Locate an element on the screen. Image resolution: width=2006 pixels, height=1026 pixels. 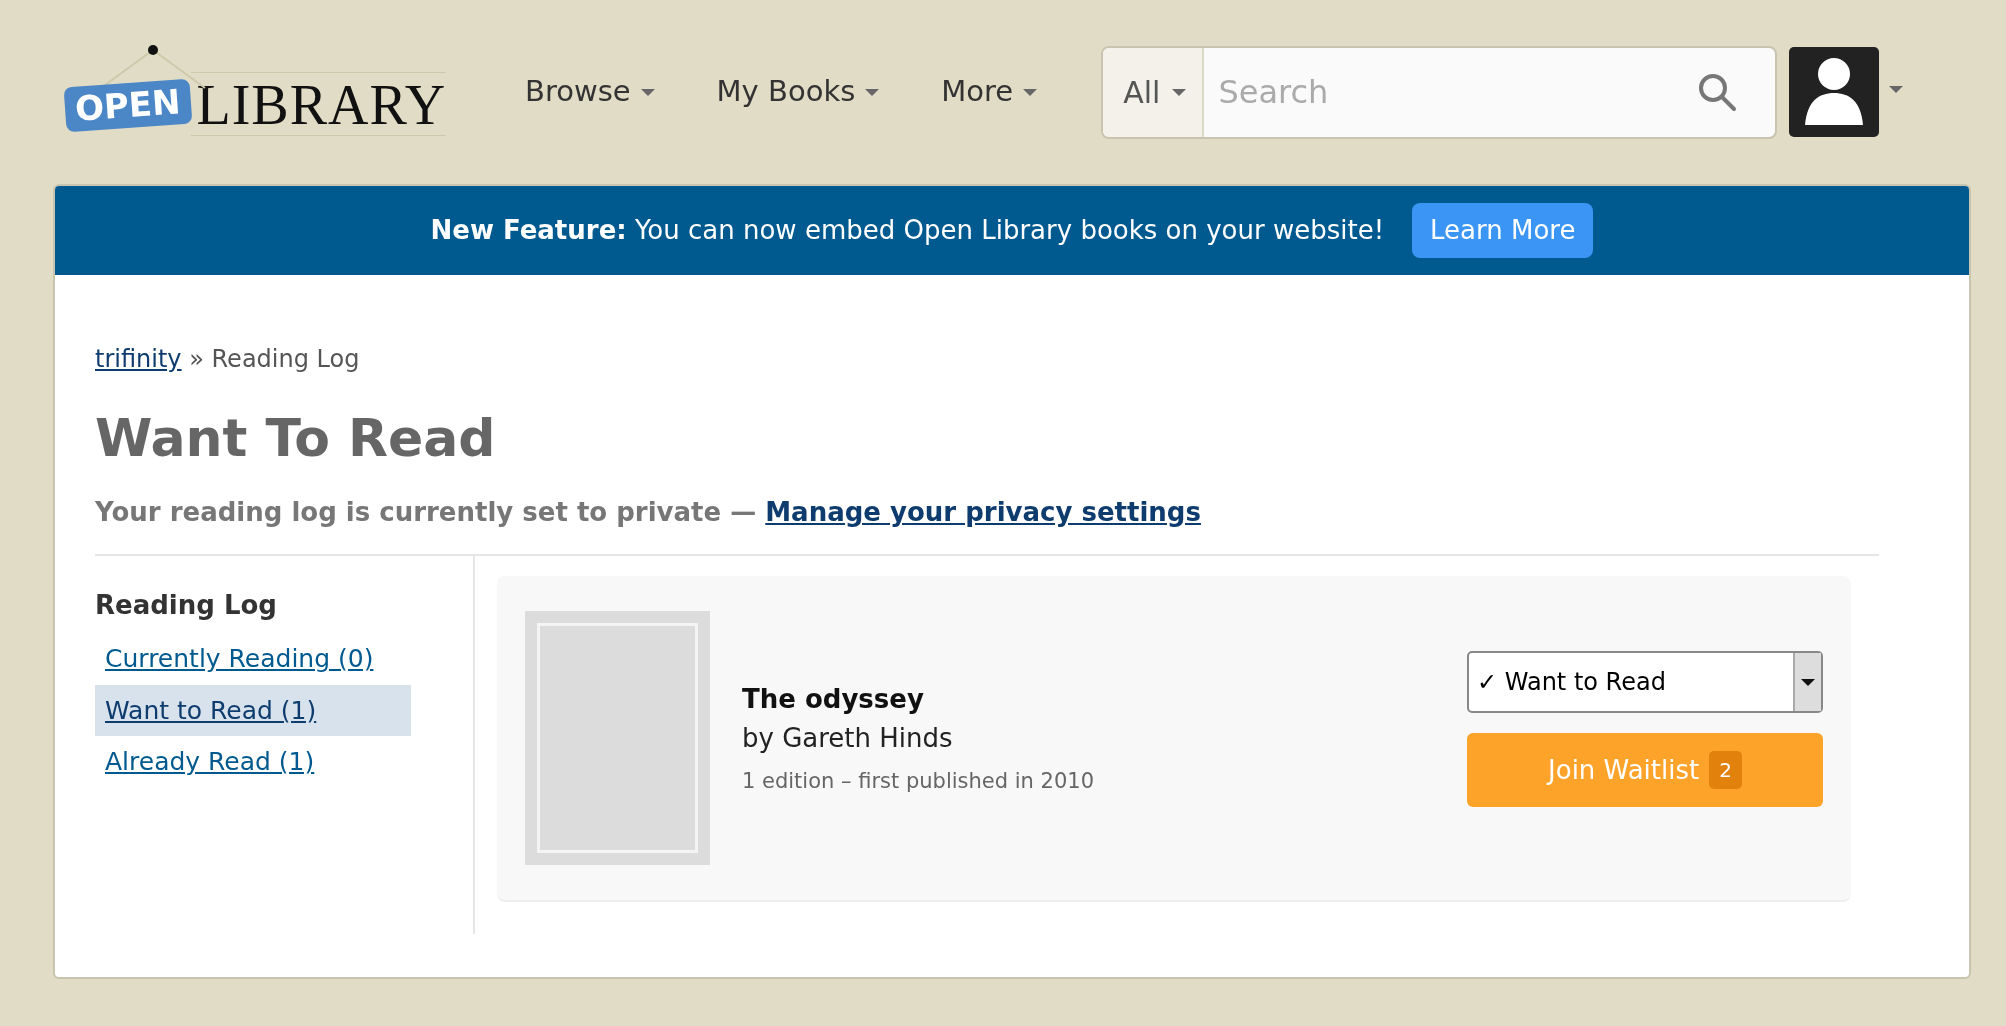
privacy-link: Manage your privacy settings is located at coordinates (983, 512).